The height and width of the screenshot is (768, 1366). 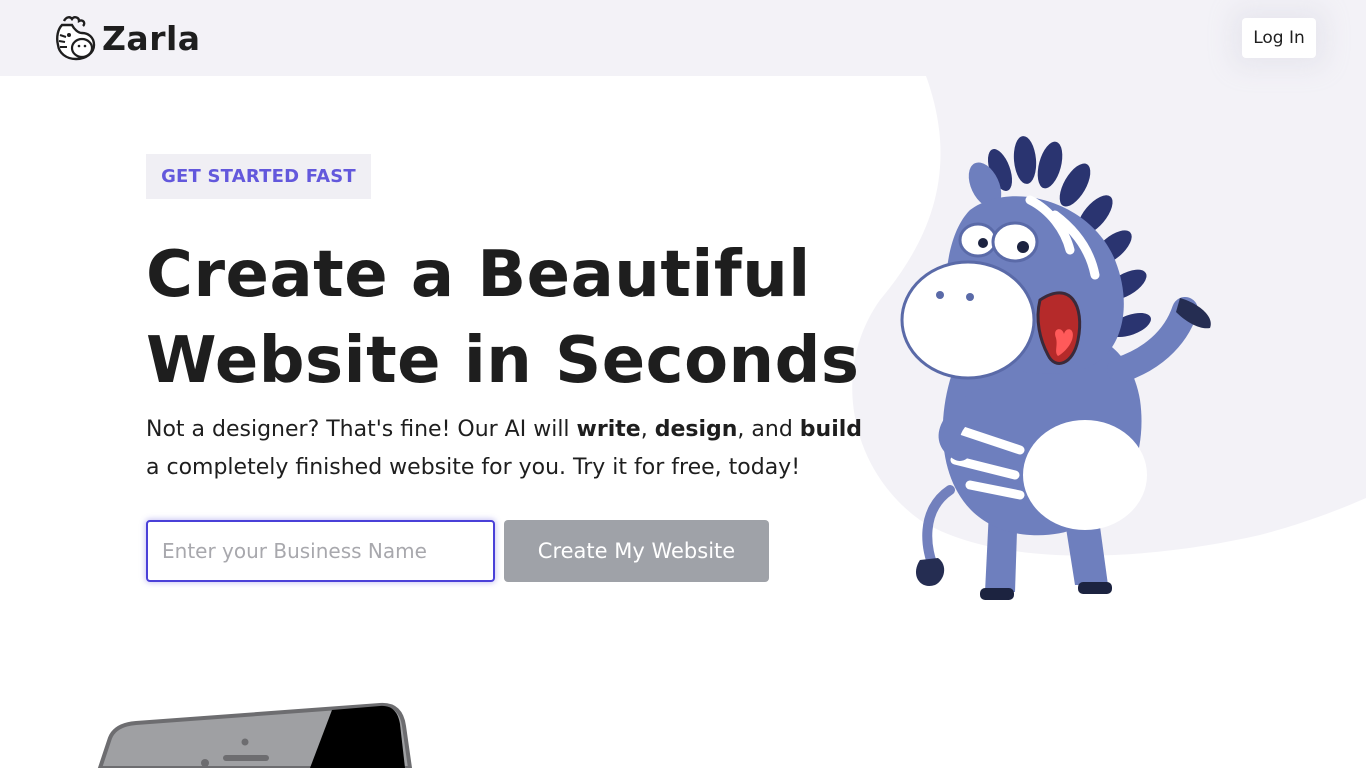 I want to click on description-text-3: , and, so click(x=768, y=429).